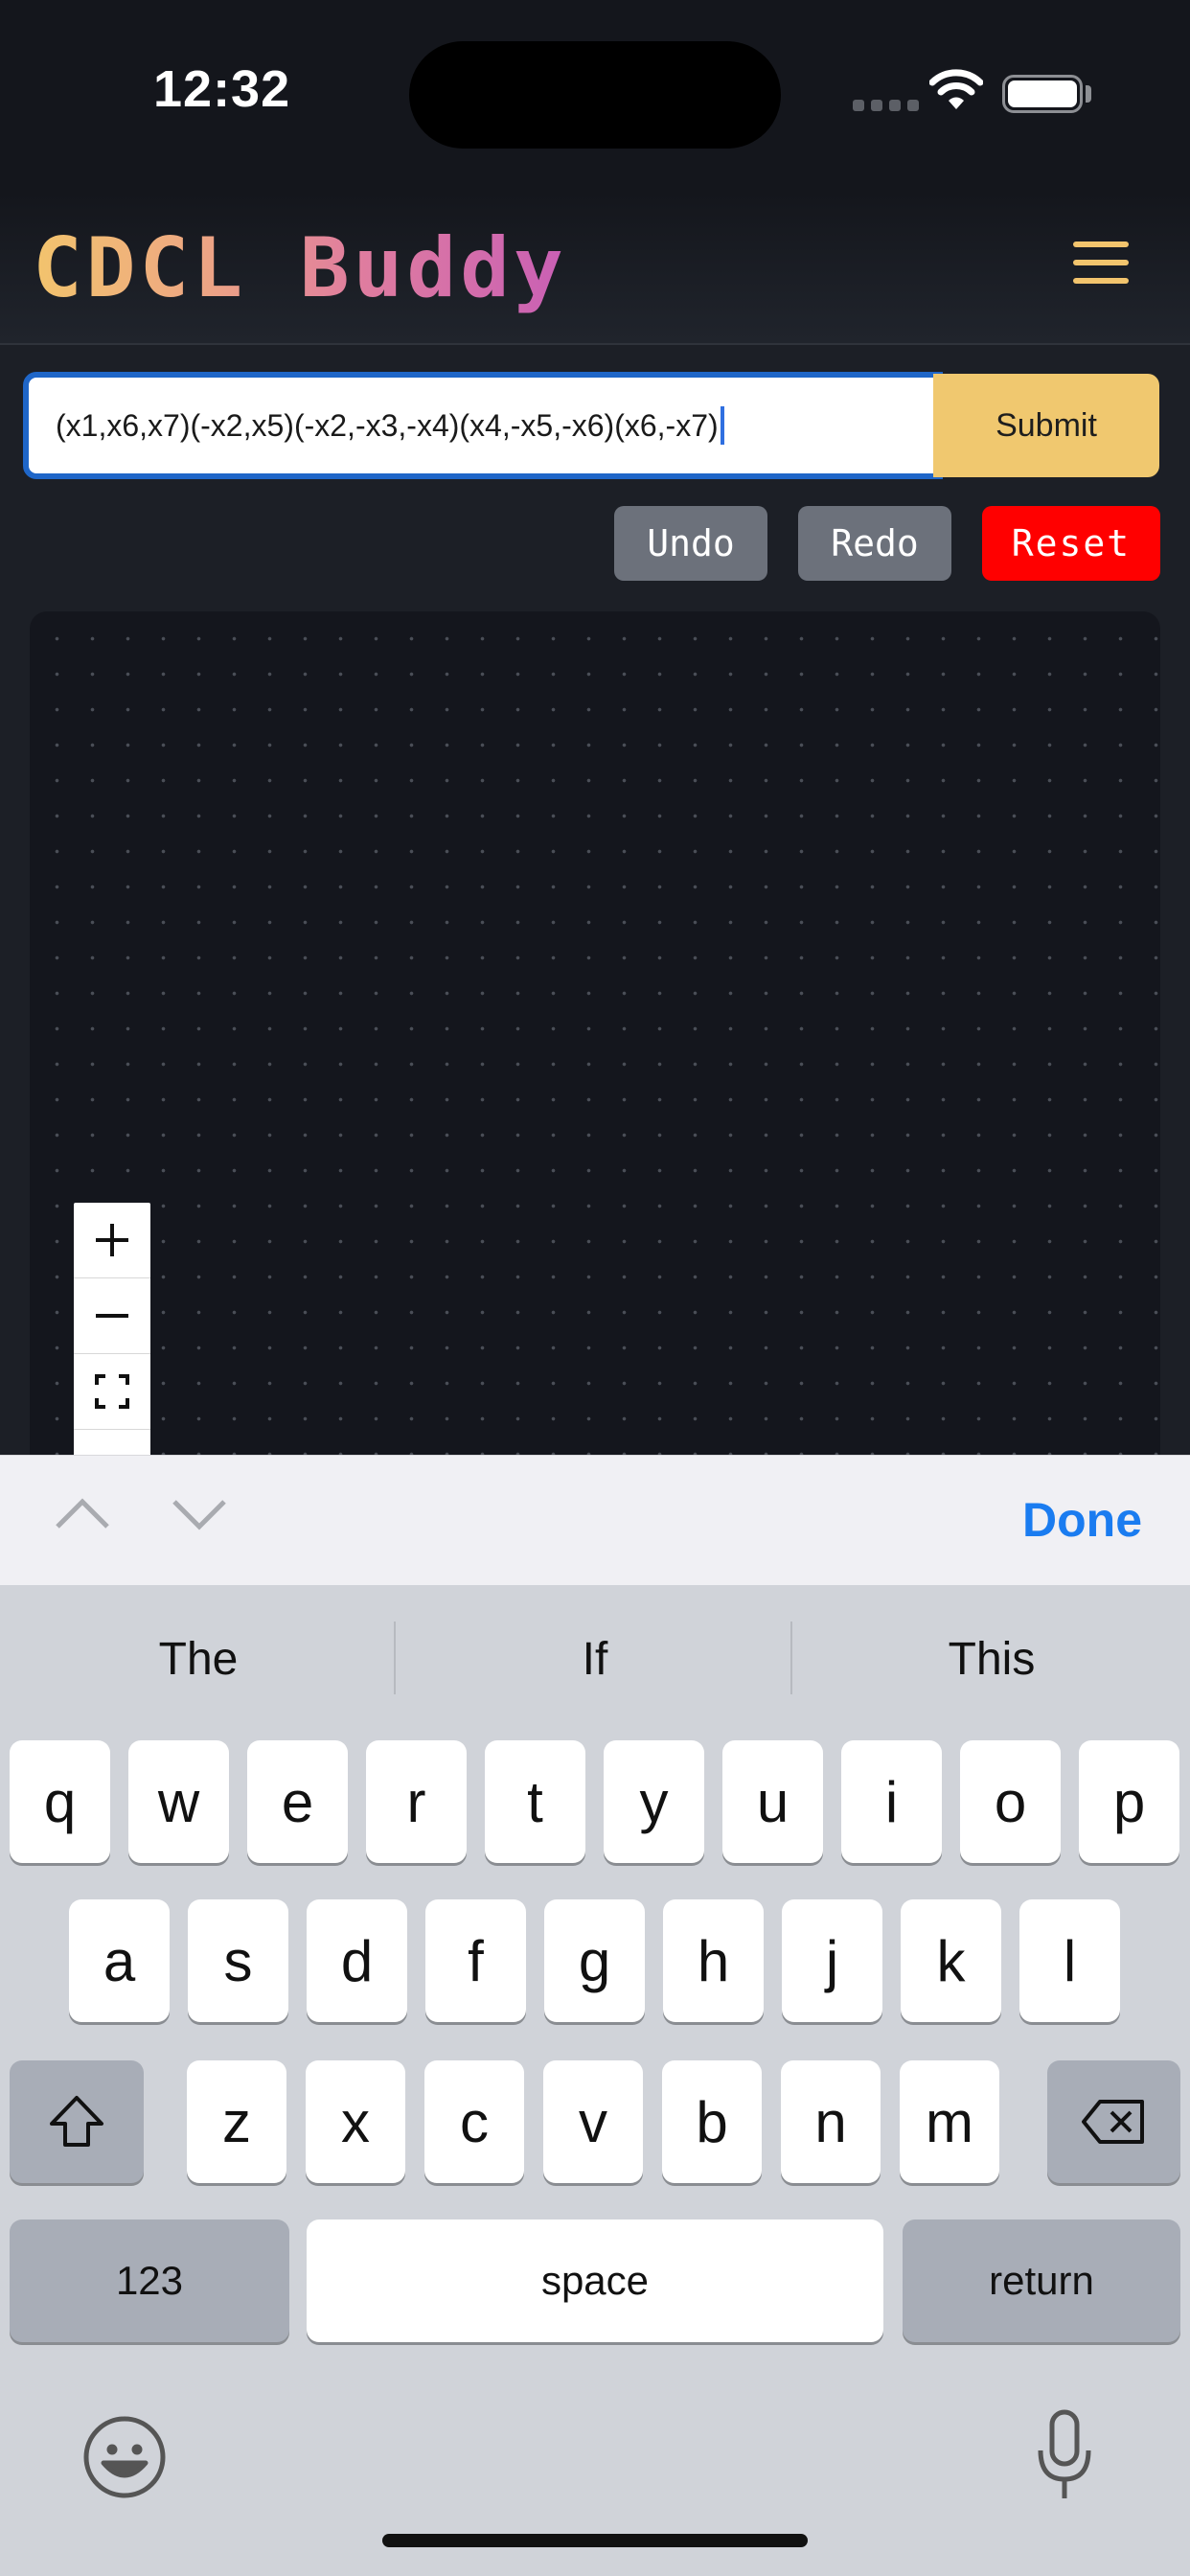 Image resolution: width=1190 pixels, height=2576 pixels. I want to click on dynamic-island, so click(595, 95).